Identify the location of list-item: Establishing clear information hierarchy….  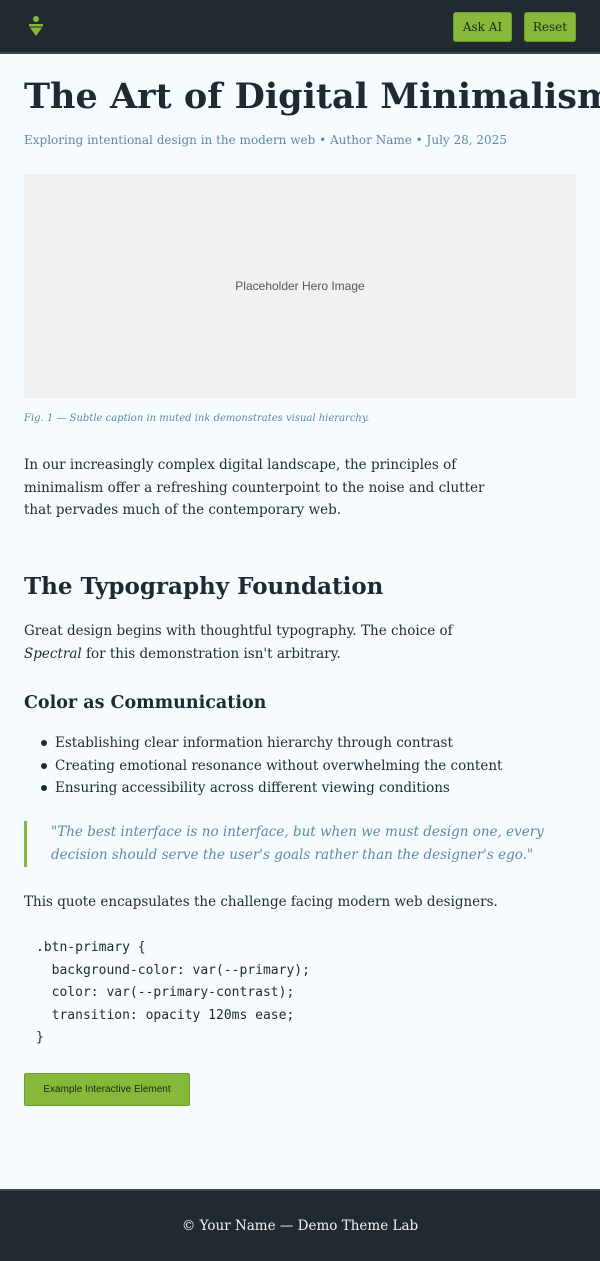
(310, 743).